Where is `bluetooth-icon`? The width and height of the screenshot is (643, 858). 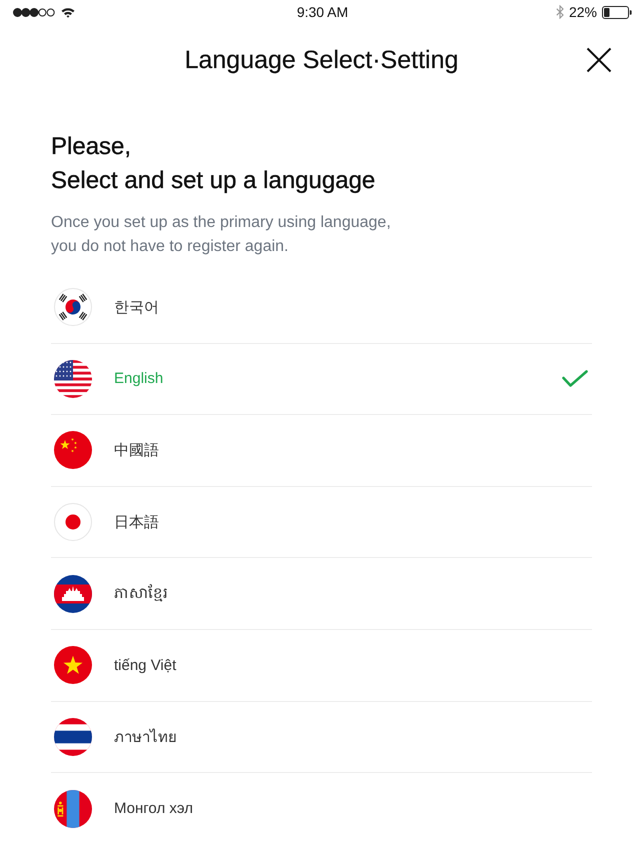
bluetooth-icon is located at coordinates (560, 12).